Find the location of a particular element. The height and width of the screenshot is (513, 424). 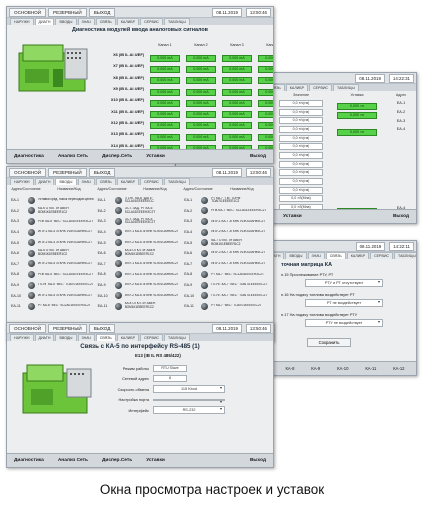

signal-address: ЕА-5 is located at coordinates (188, 242).